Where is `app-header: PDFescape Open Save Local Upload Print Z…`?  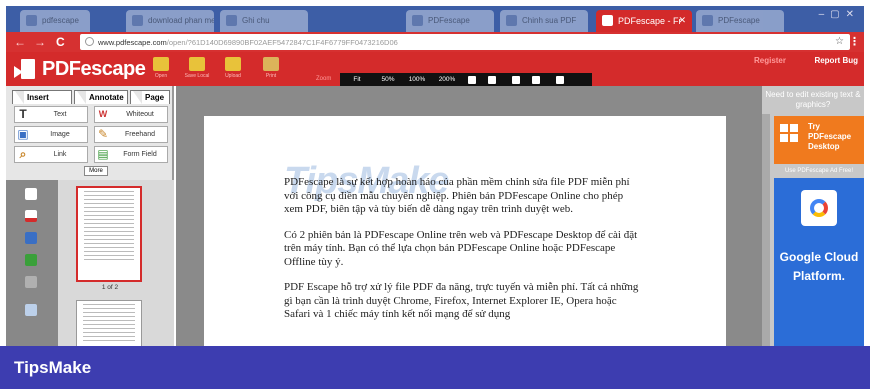 app-header: PDFescape Open Save Local Upload Print Z… is located at coordinates (435, 69).